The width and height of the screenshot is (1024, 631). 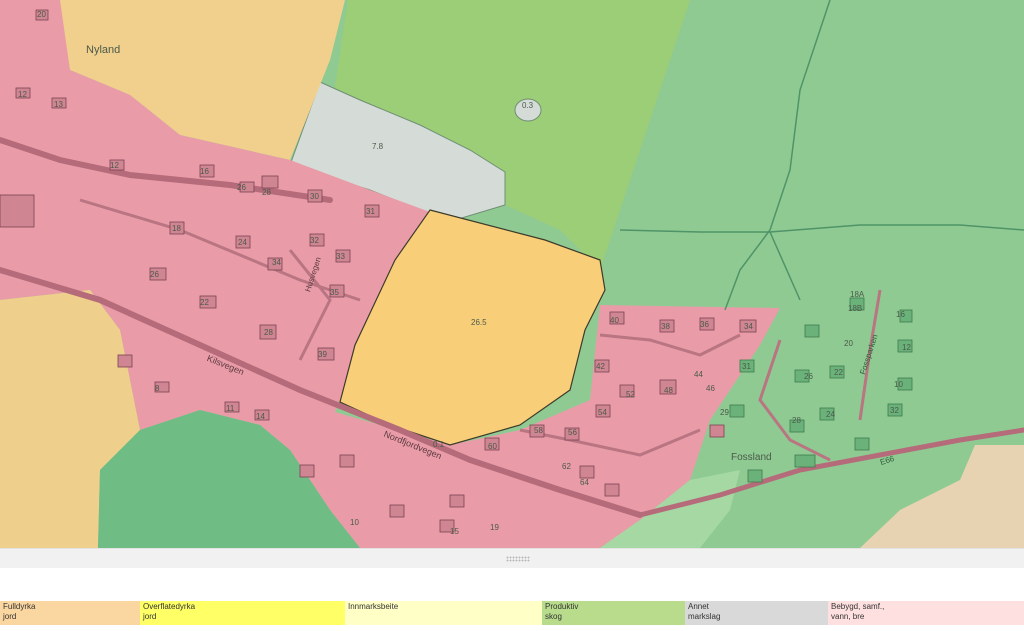 What do you see at coordinates (443, 613) in the screenshot?
I see `legend-item-innmarksbeite: Innmarksbeite` at bounding box center [443, 613].